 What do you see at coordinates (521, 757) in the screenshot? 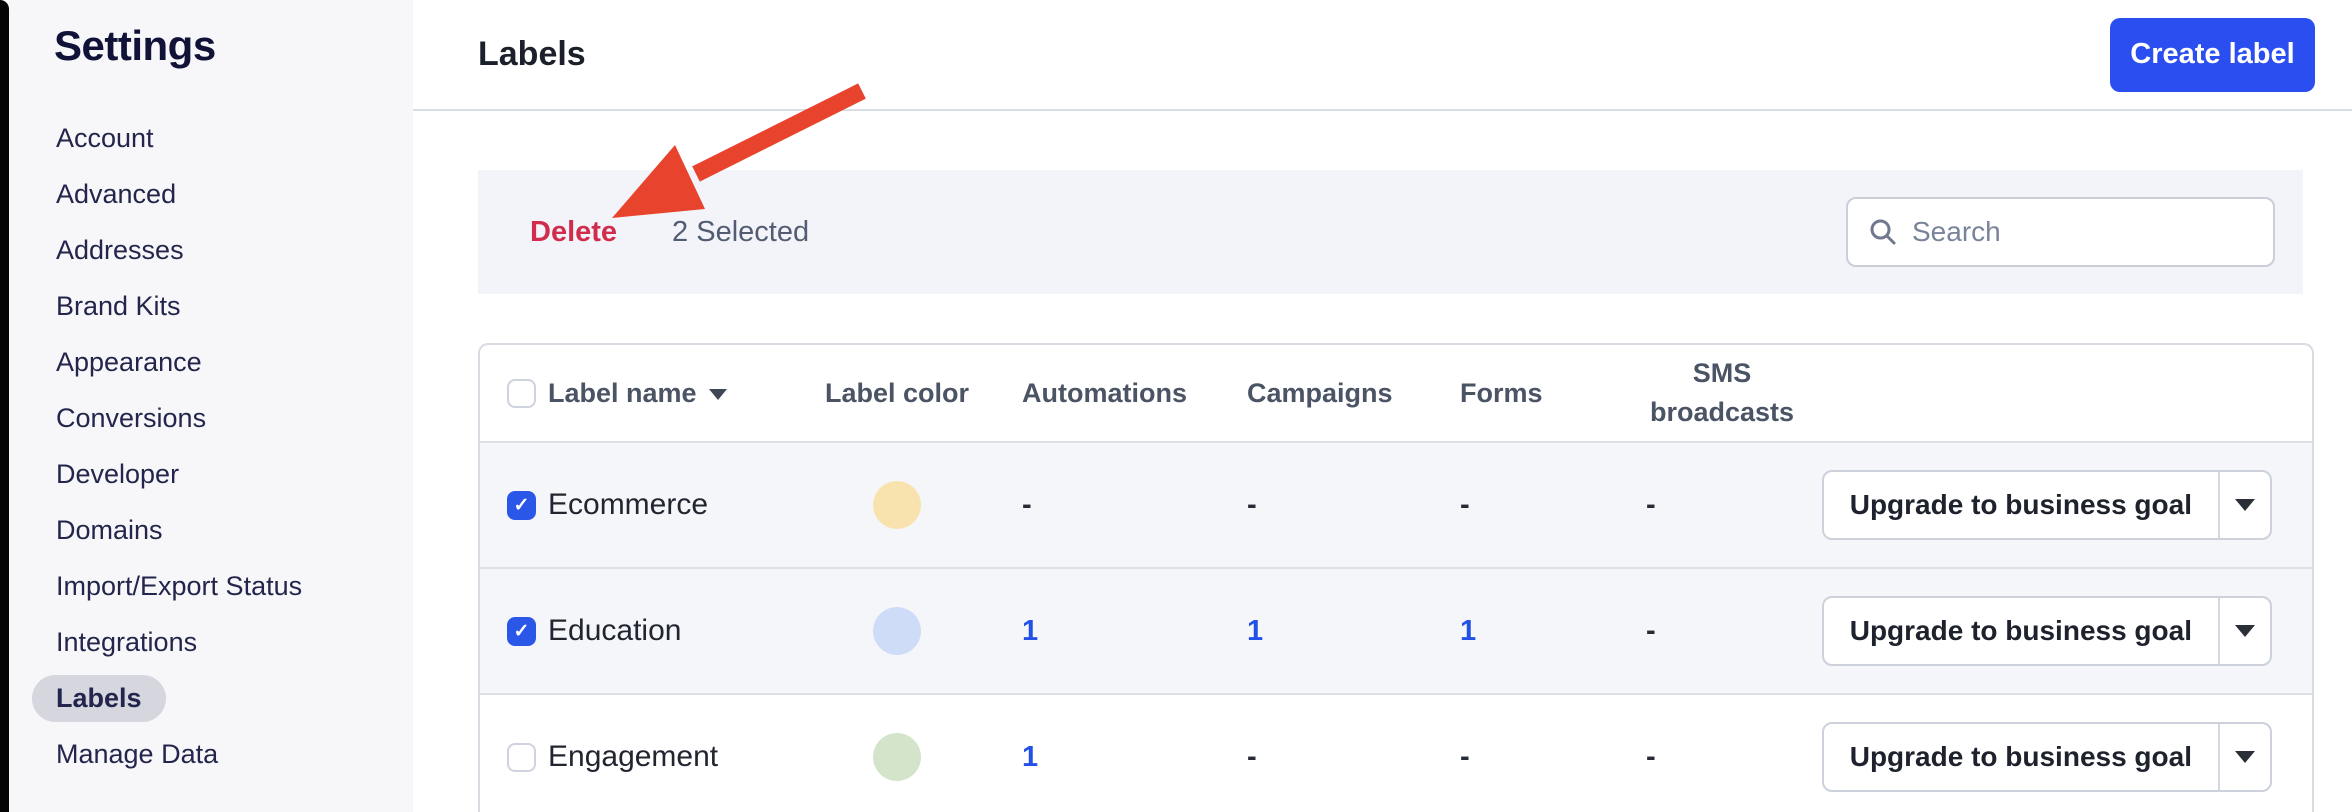
I see `row-checkbox` at bounding box center [521, 757].